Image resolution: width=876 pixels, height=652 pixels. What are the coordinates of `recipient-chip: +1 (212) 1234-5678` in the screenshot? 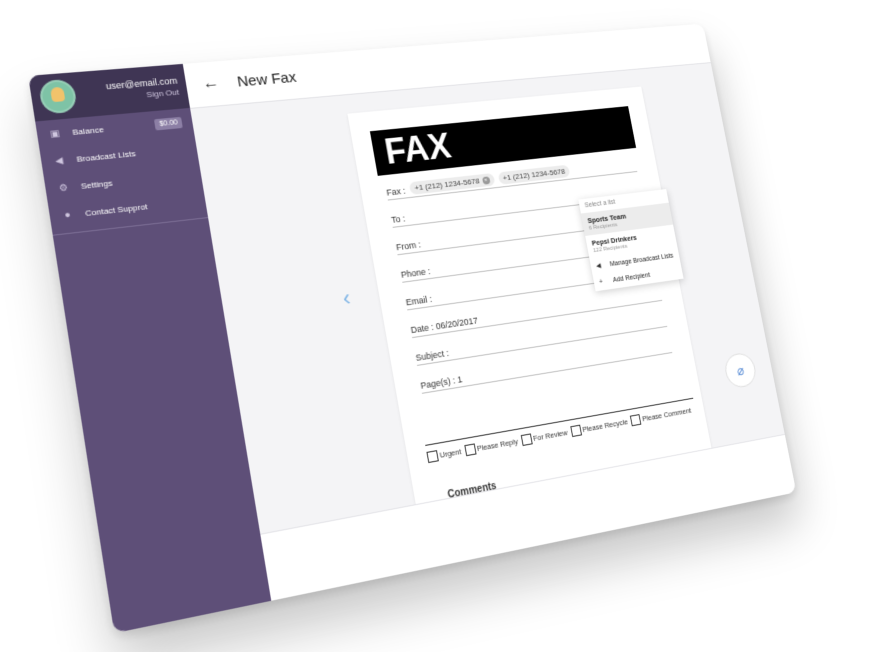 It's located at (533, 175).